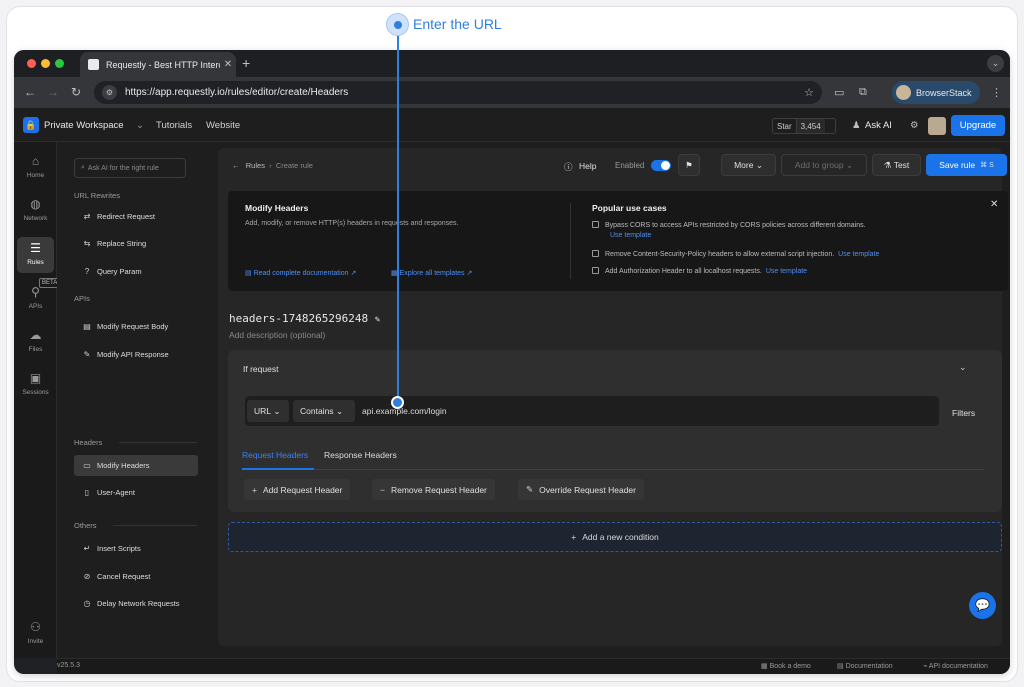 The width and height of the screenshot is (1024, 687). I want to click on match-field-select: URL ⌄, so click(268, 411).